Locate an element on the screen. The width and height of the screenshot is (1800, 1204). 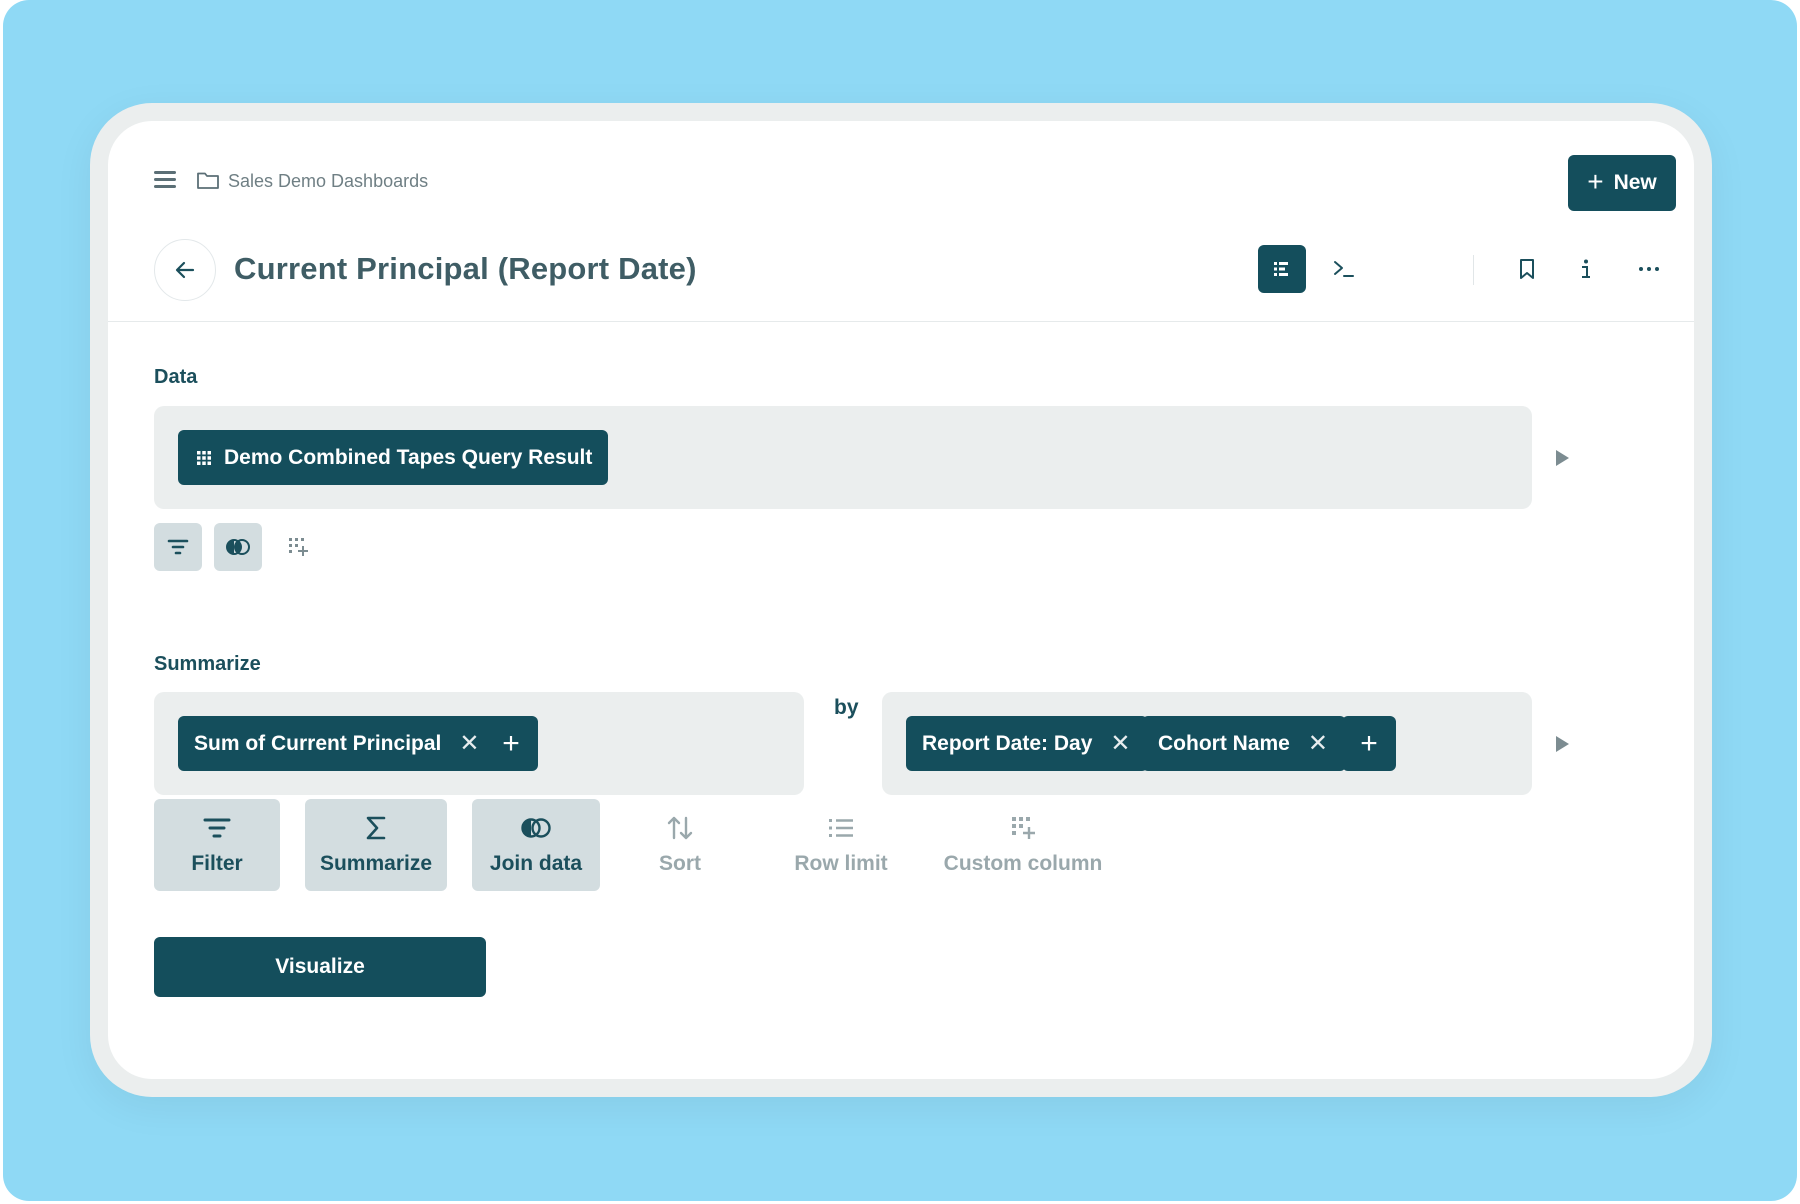
filter-small-button is located at coordinates (178, 547).